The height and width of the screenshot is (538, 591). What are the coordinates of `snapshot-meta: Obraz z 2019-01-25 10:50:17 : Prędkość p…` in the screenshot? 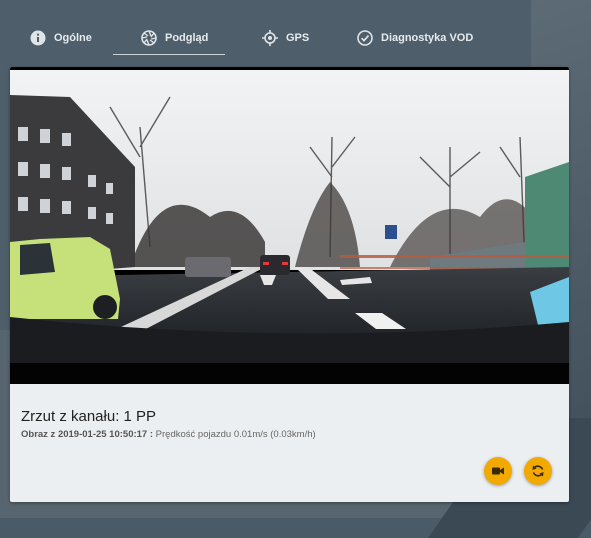 It's located at (168, 434).